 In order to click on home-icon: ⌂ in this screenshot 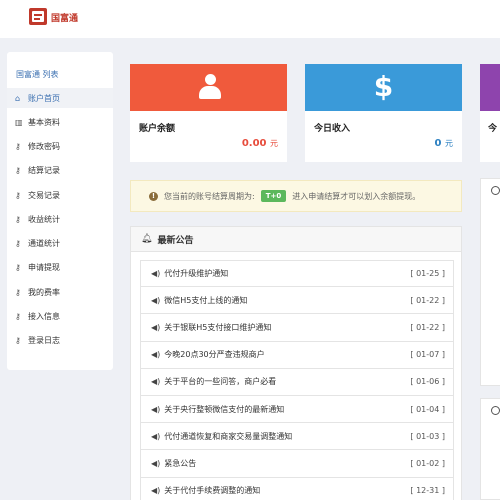, I will do `click(18, 98)`.